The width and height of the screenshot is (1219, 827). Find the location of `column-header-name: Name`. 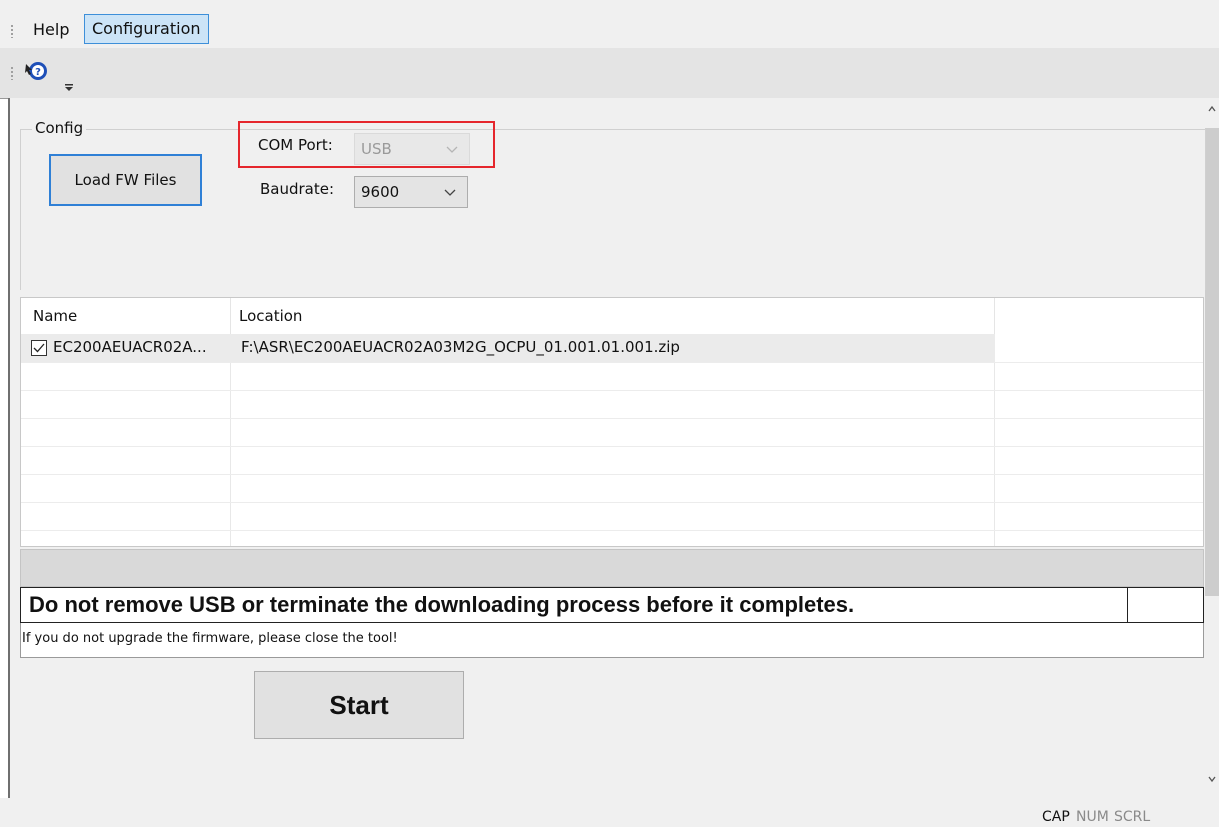

column-header-name: Name is located at coordinates (55, 316).